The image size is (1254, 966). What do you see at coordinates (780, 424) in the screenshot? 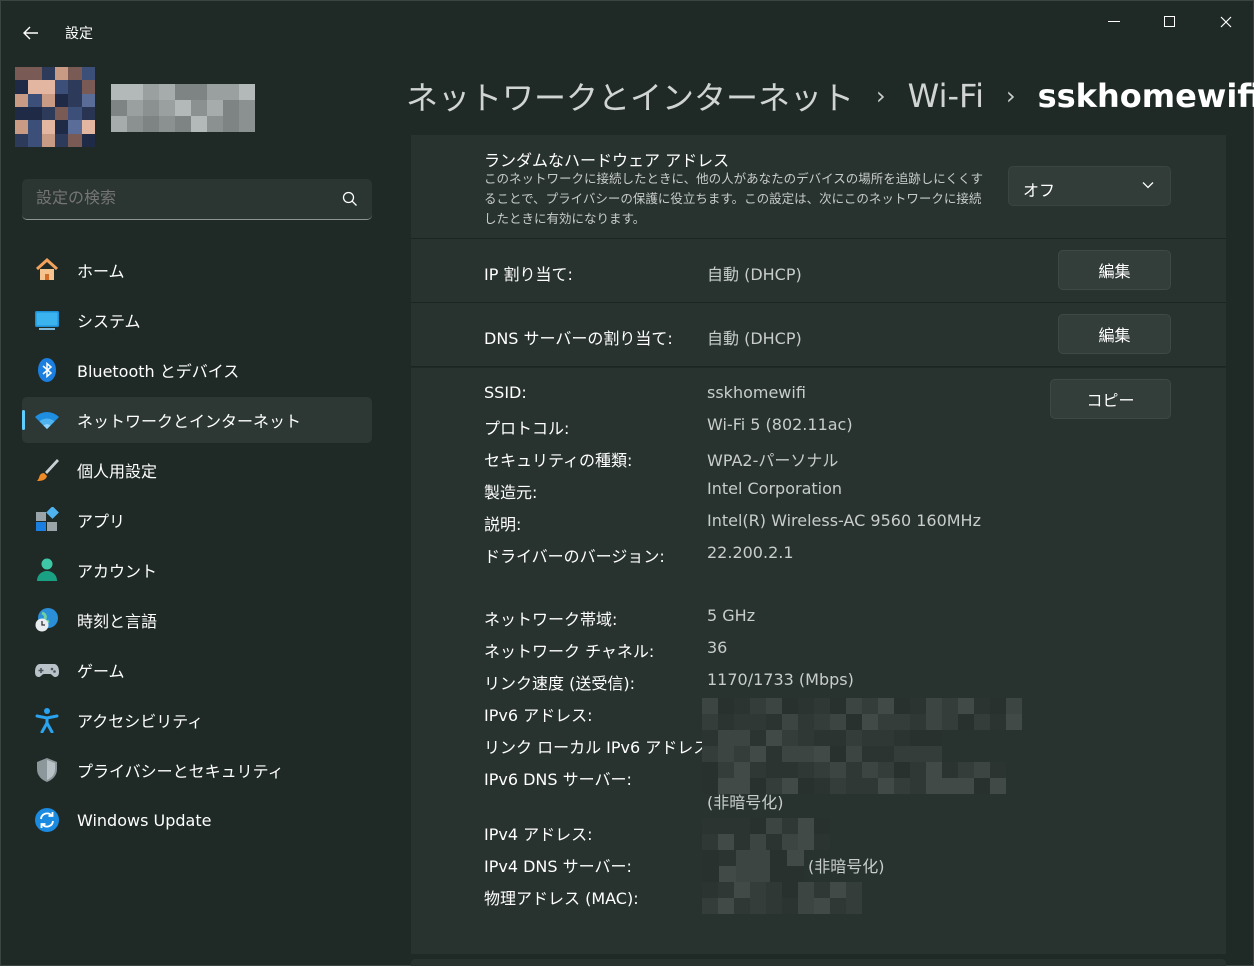
I see `protocol-value: Wi-Fi 5 (802.11ac)` at bounding box center [780, 424].